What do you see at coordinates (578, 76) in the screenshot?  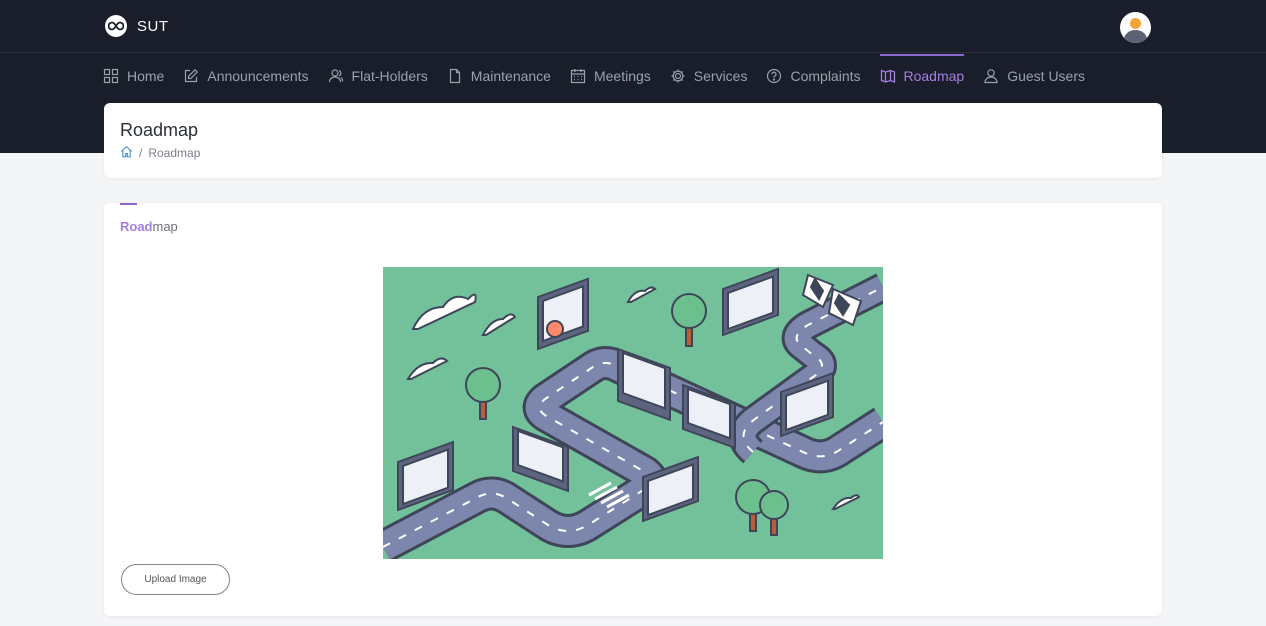 I see `calendar-icon` at bounding box center [578, 76].